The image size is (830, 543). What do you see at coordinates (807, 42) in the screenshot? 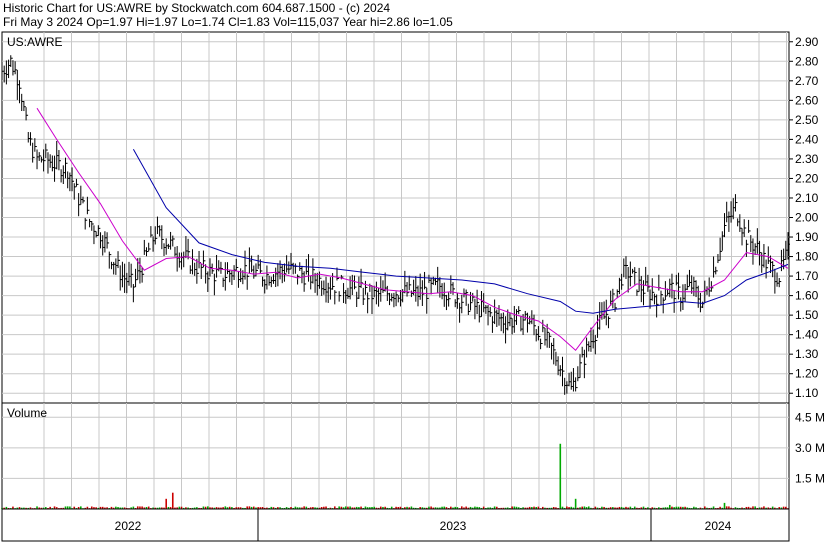
I see `y-tick-label: 2.90` at bounding box center [807, 42].